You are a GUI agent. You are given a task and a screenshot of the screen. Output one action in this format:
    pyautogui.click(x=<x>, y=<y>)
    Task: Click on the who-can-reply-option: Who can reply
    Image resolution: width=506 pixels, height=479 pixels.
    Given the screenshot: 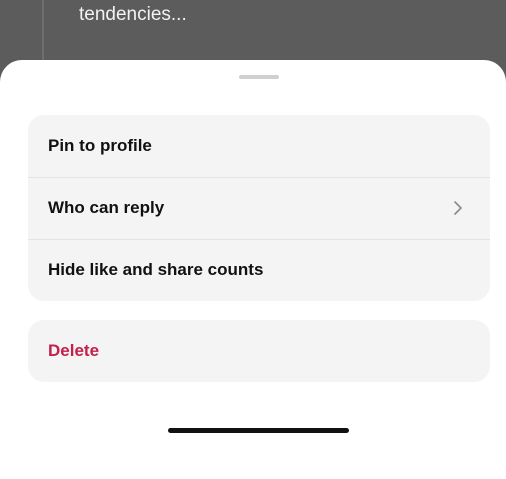 What is the action you would take?
    pyautogui.click(x=259, y=208)
    